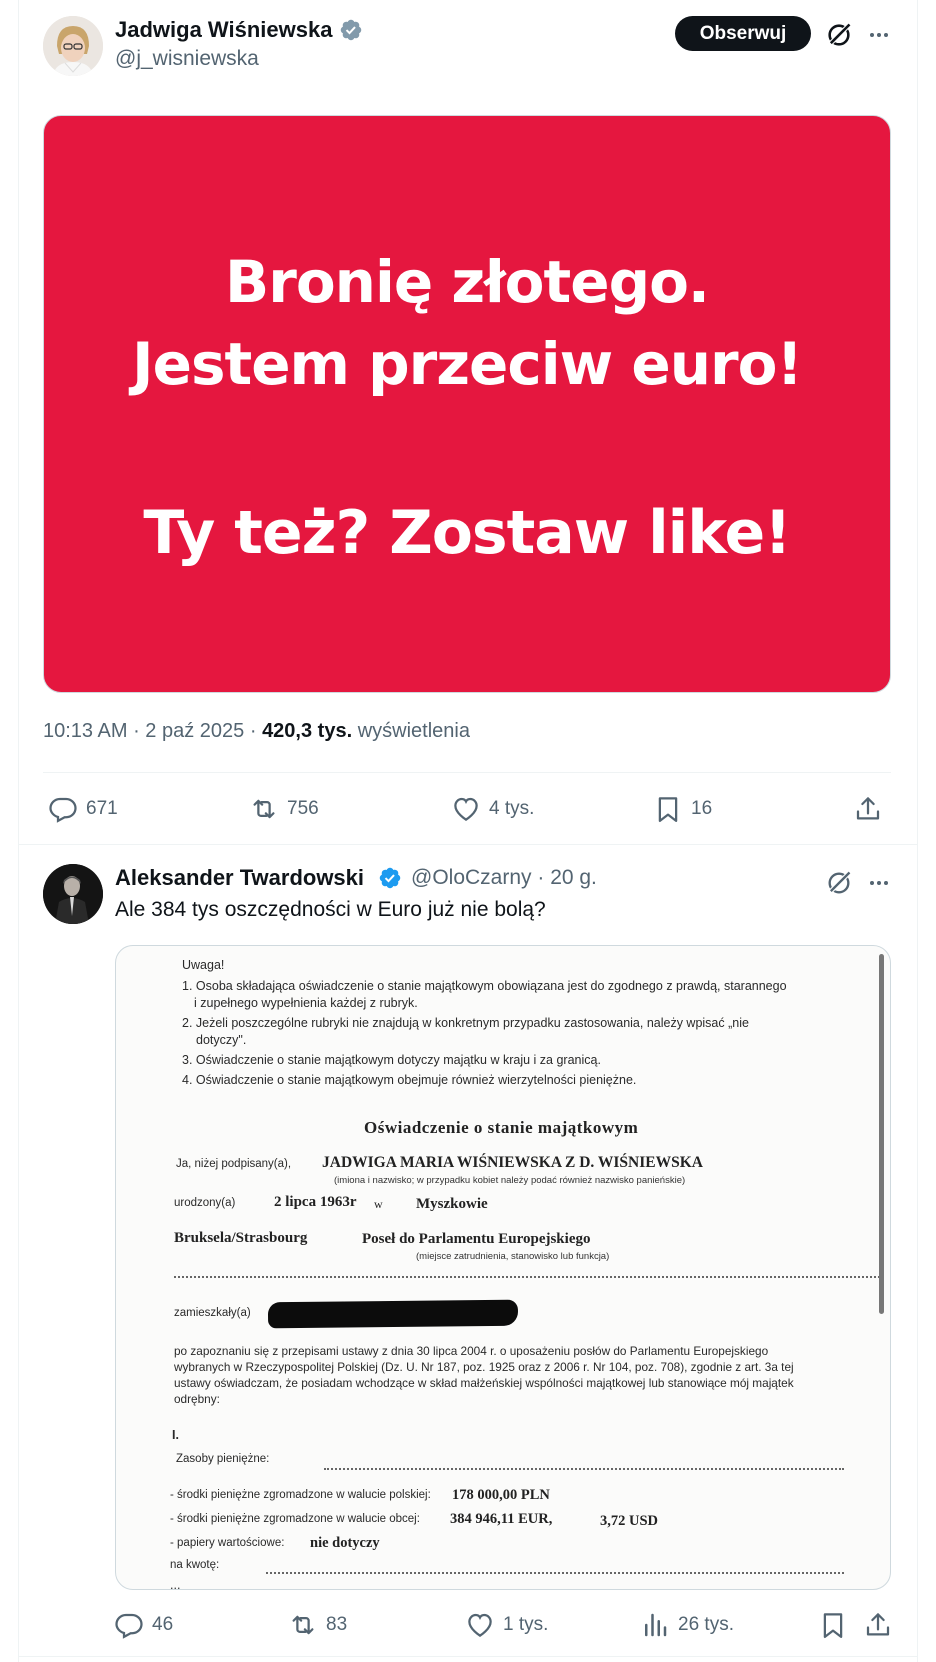  What do you see at coordinates (881, 1134) in the screenshot?
I see `doc-scrollbar` at bounding box center [881, 1134].